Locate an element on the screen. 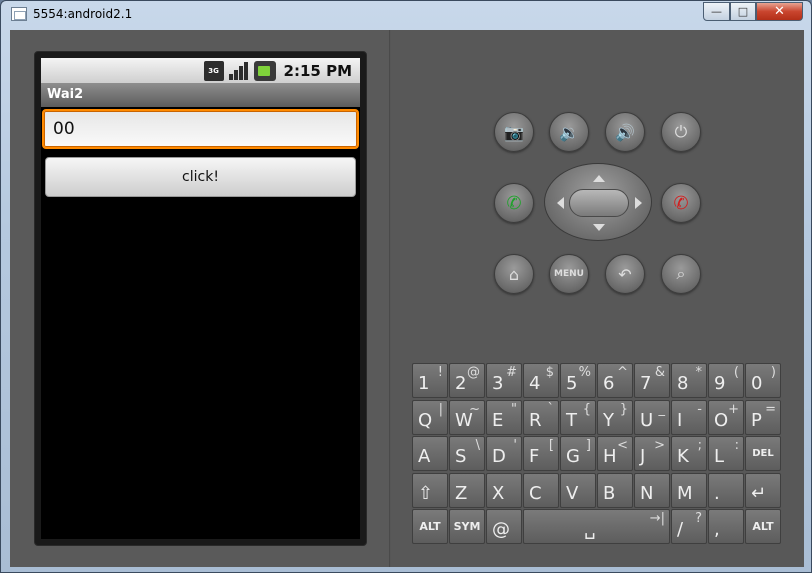 This screenshot has width=812, height=573. key-alt-label: \ is located at coordinates (477, 445).